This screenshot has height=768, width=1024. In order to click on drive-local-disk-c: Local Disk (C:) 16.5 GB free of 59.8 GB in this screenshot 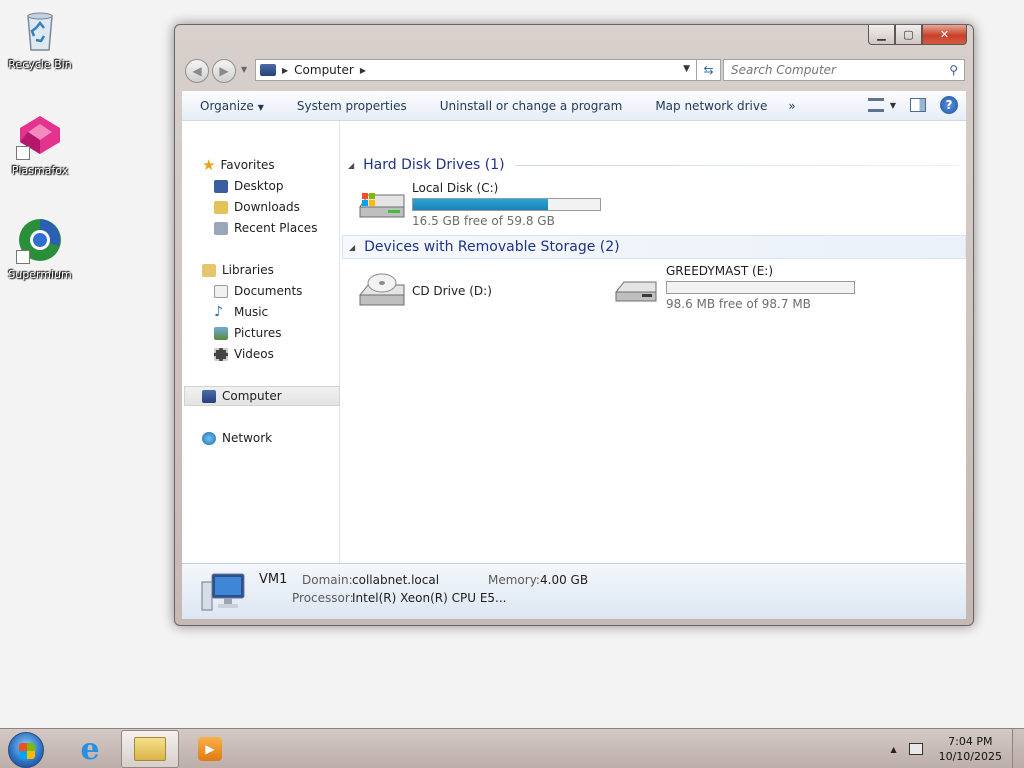, I will do `click(483, 205)`.